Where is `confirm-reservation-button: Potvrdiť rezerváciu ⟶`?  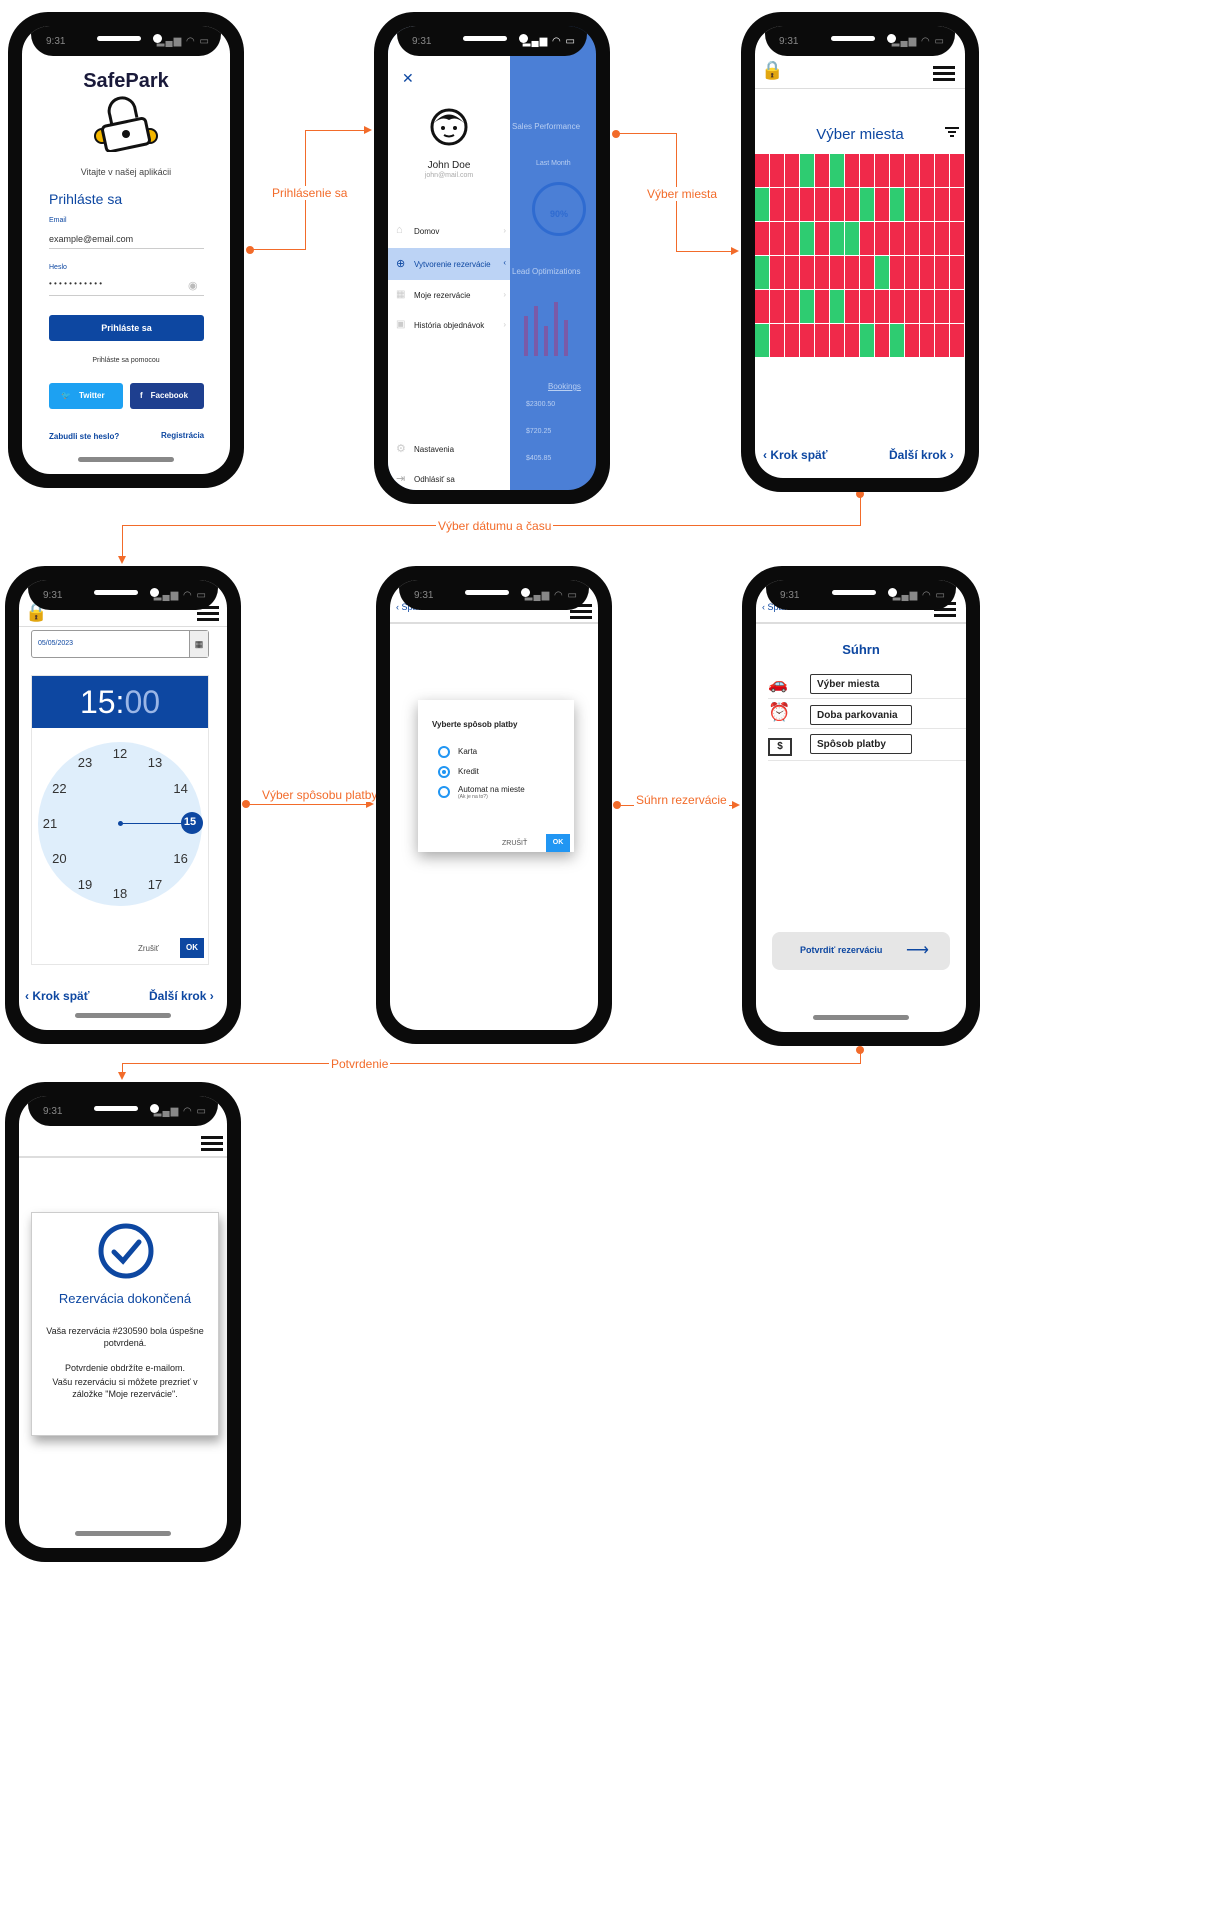
confirm-reservation-button: Potvrdiť rezerváciu ⟶ is located at coordinates (861, 951).